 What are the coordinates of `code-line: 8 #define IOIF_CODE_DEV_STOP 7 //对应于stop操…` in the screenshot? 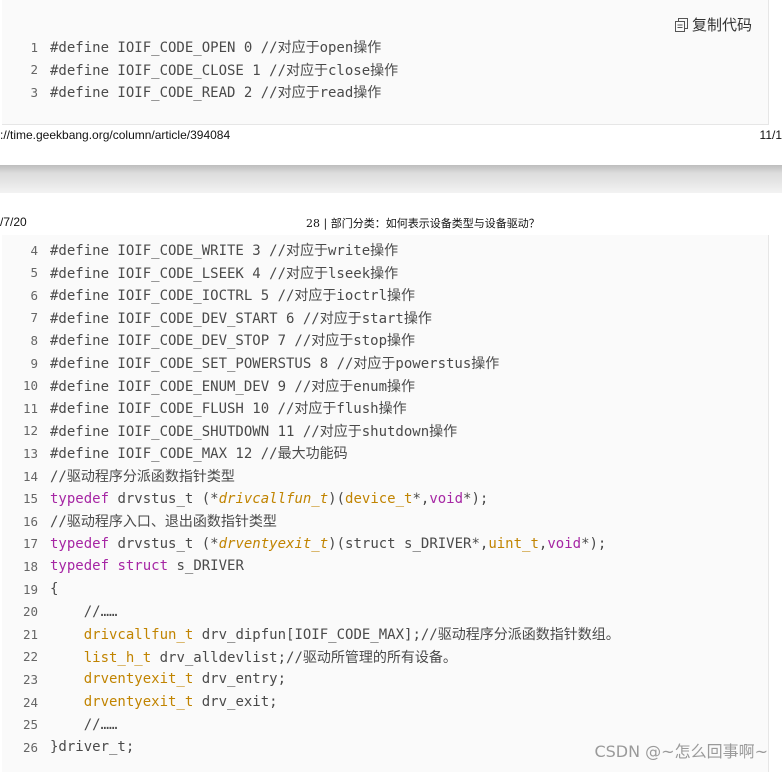 It's located at (208, 340).